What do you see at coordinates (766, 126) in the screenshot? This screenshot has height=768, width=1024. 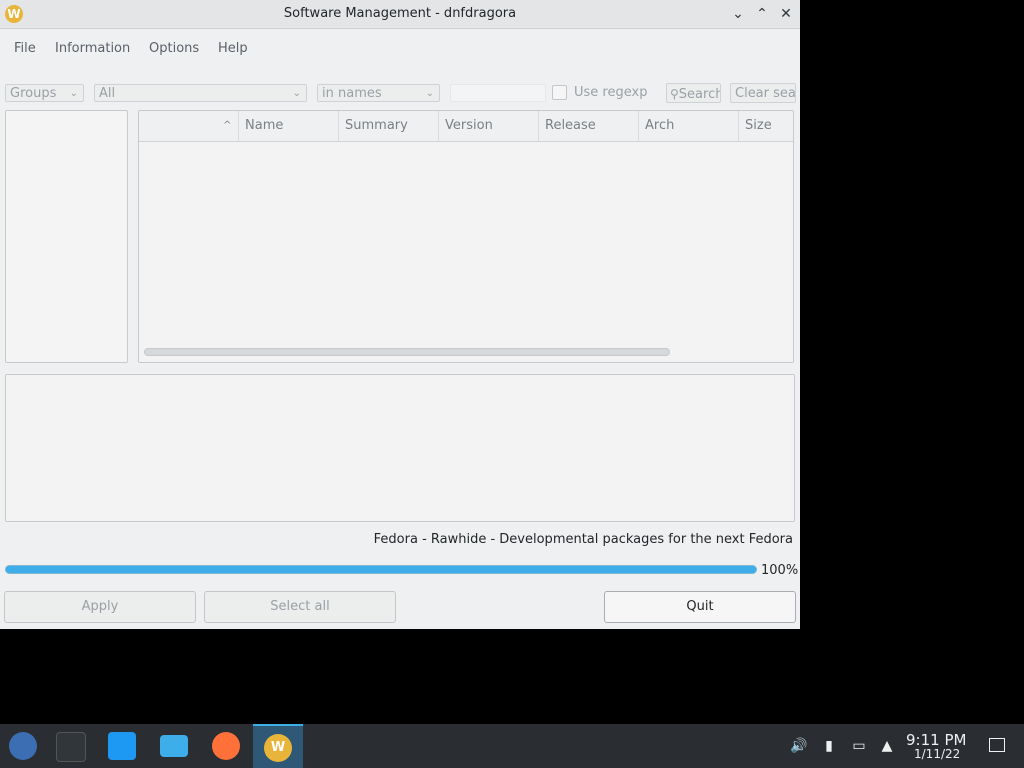 I see `column-header-size: Size` at bounding box center [766, 126].